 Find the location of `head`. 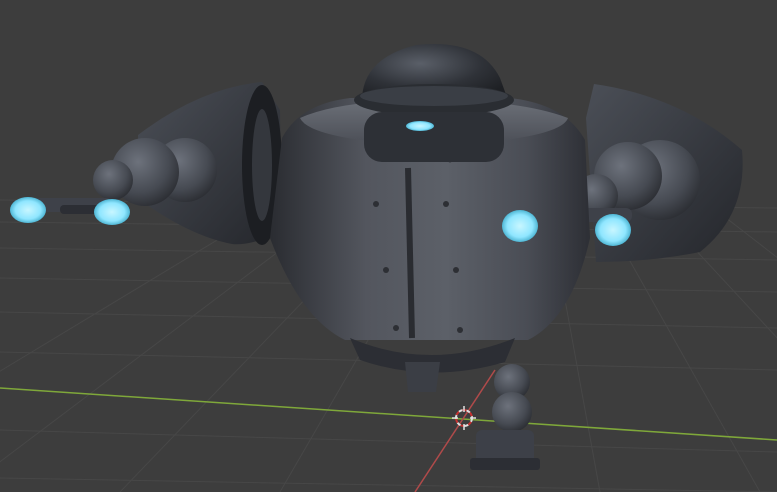

head is located at coordinates (434, 102).